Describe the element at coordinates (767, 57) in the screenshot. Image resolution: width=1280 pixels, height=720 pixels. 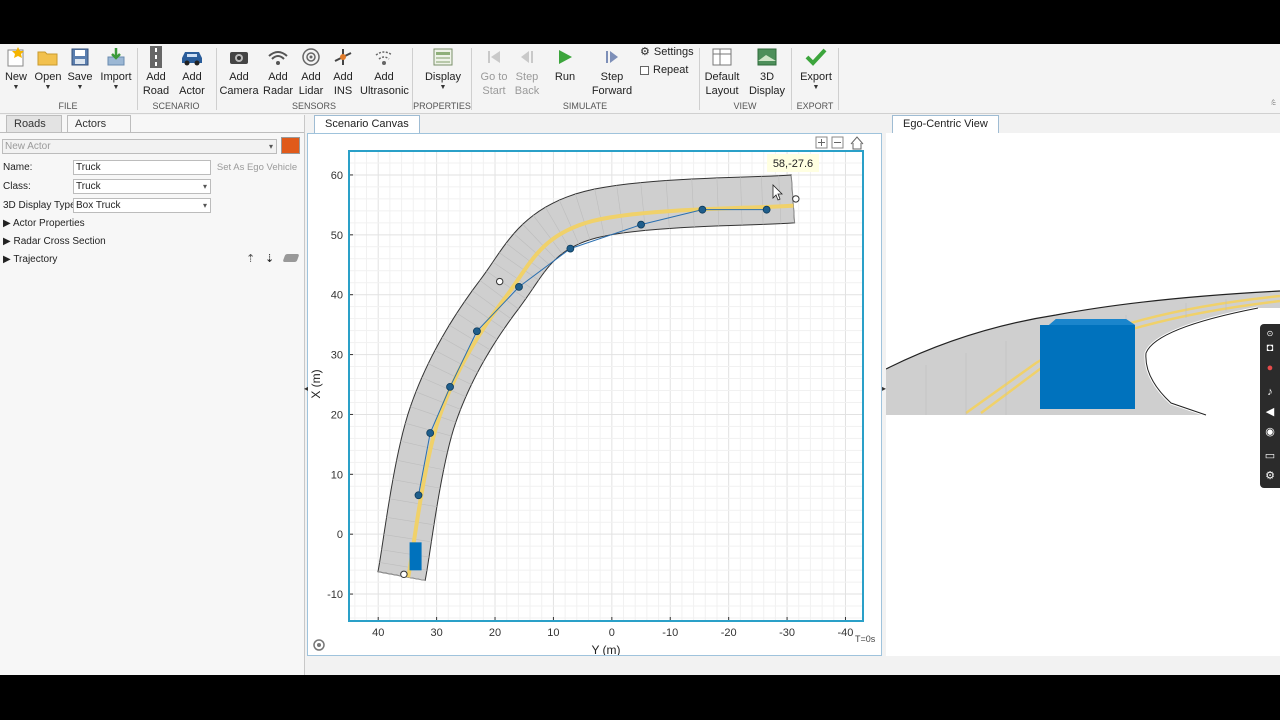
I see `3d-display-icon` at that location.